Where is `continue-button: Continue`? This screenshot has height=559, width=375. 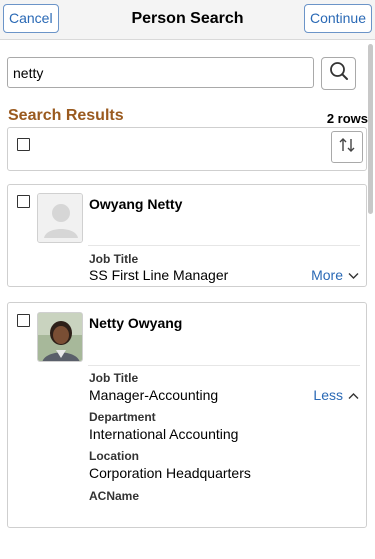 continue-button: Continue is located at coordinates (337, 18).